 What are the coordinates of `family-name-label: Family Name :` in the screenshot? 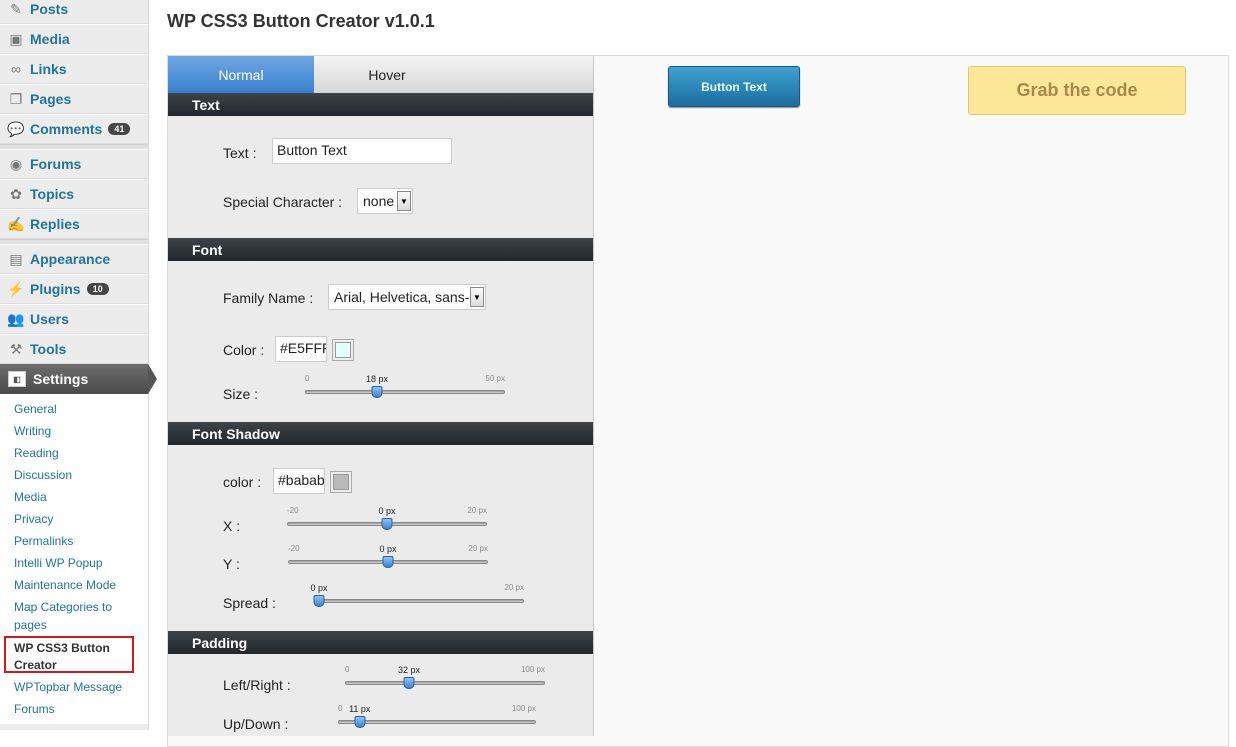 It's located at (268, 298).